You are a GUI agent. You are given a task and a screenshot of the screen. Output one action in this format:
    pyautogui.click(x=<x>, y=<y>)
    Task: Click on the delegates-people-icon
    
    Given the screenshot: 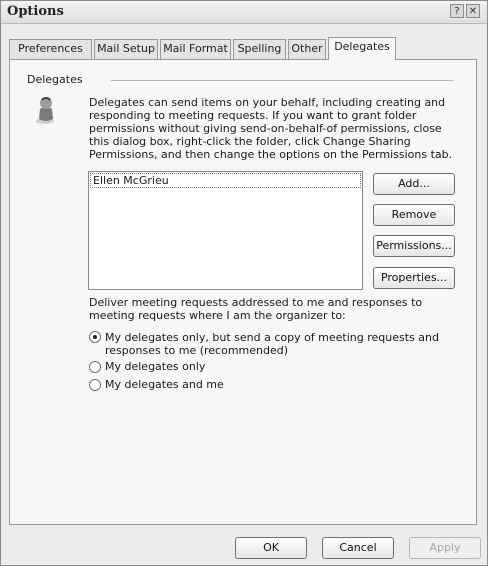 What is the action you would take?
    pyautogui.click(x=46, y=109)
    